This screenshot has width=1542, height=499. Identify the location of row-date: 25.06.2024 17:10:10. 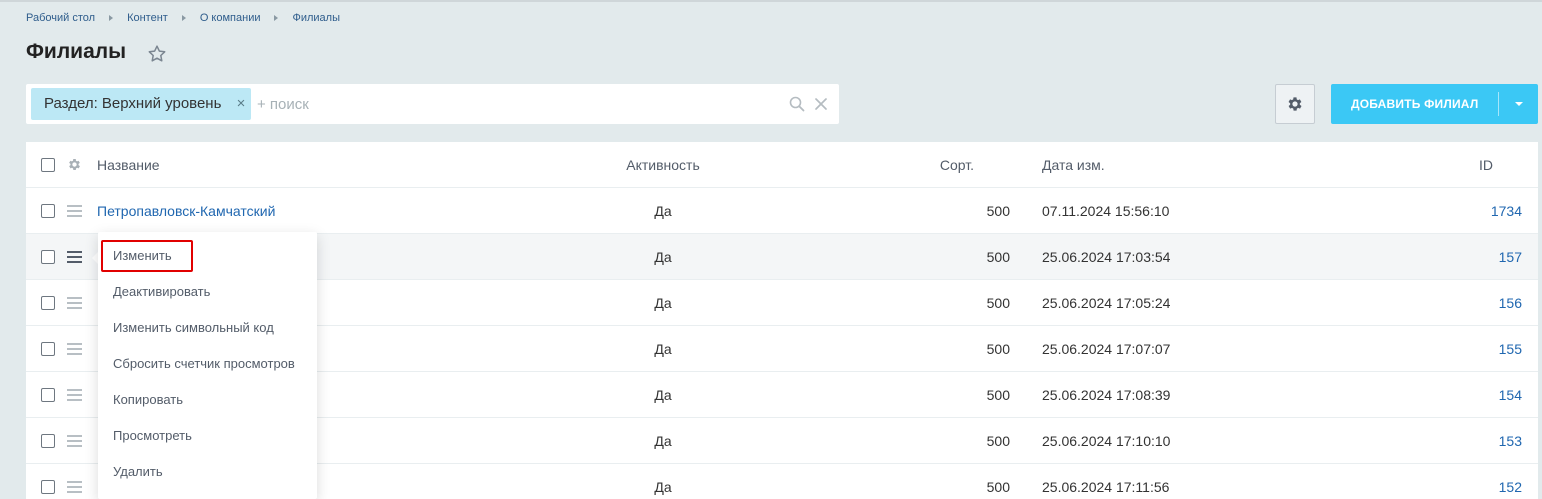
(1106, 441).